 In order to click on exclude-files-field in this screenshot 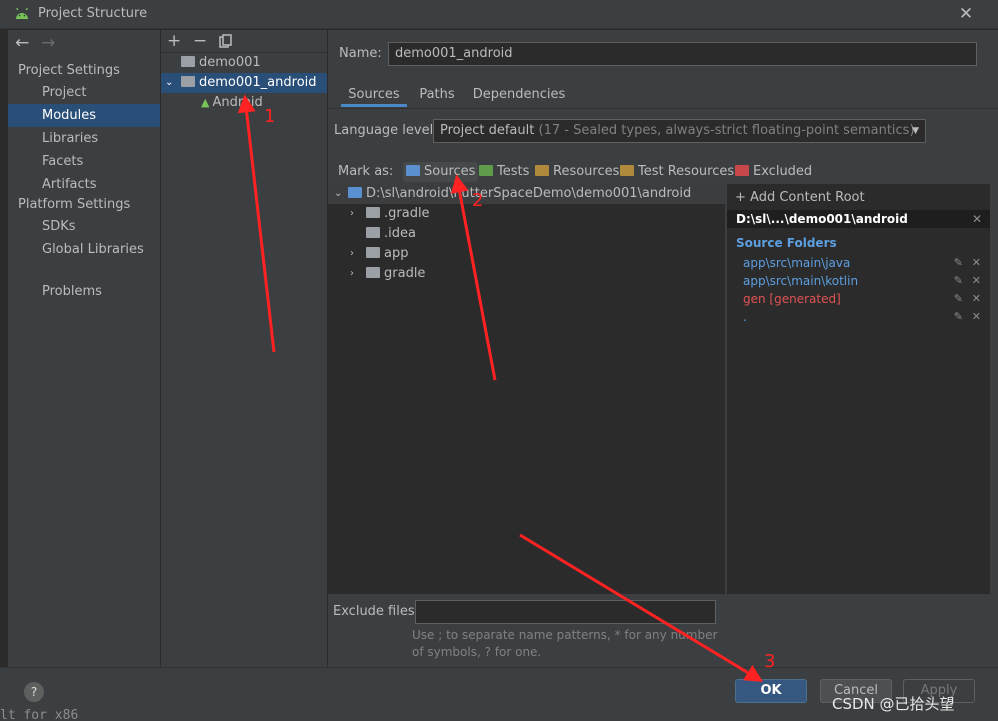, I will do `click(565, 612)`.